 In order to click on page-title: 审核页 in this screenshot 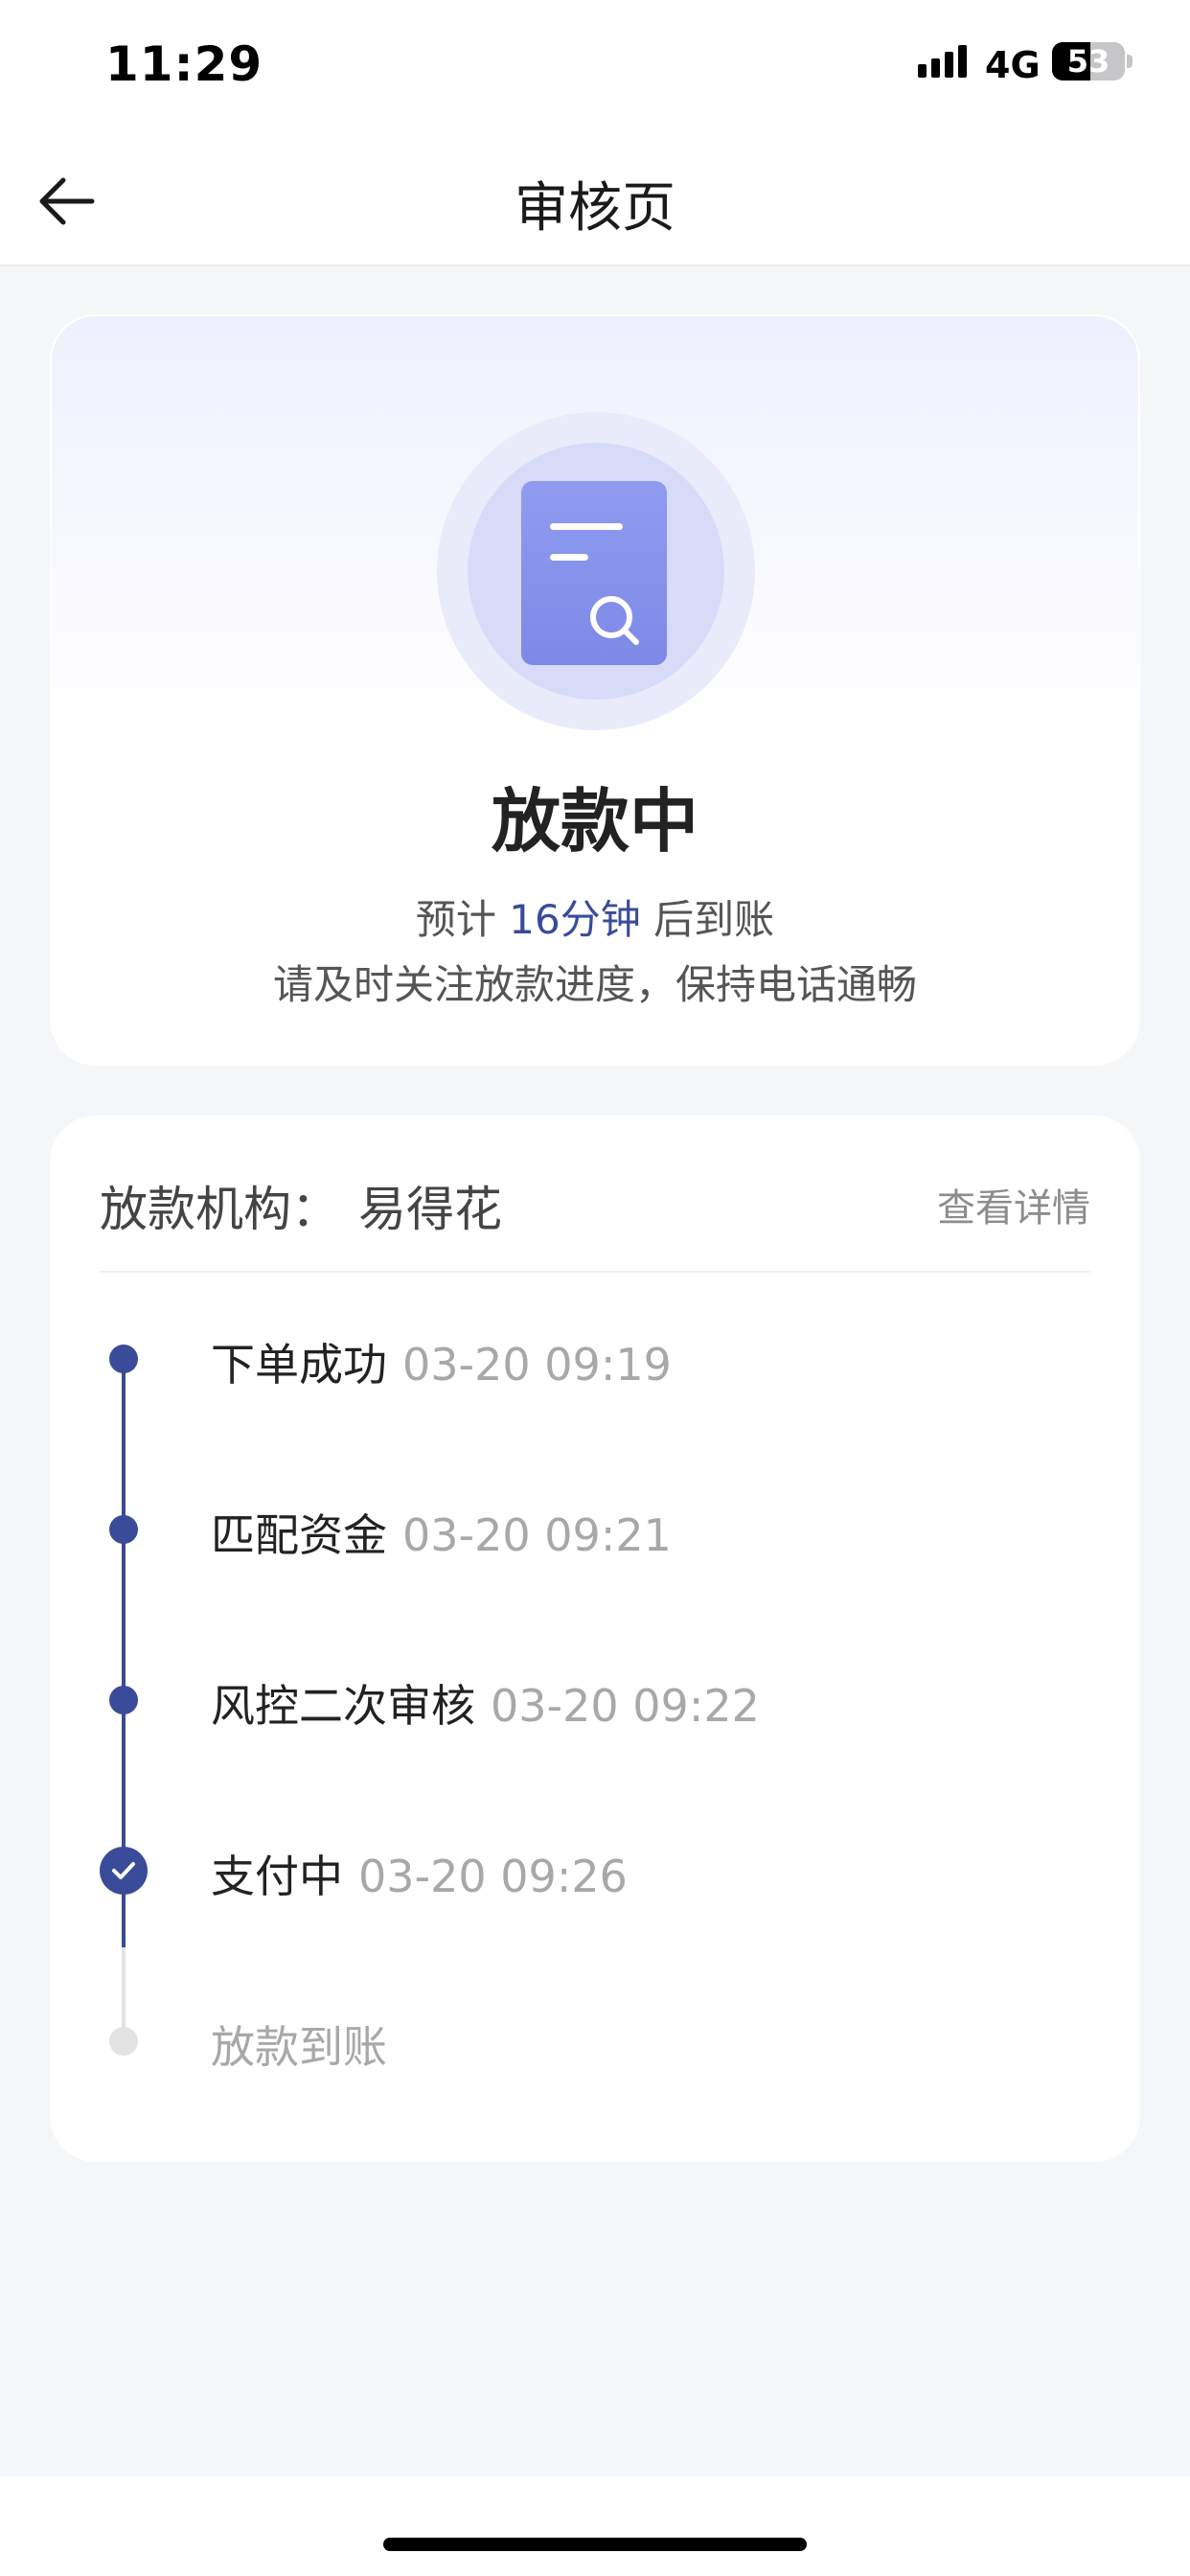, I will do `click(595, 208)`.